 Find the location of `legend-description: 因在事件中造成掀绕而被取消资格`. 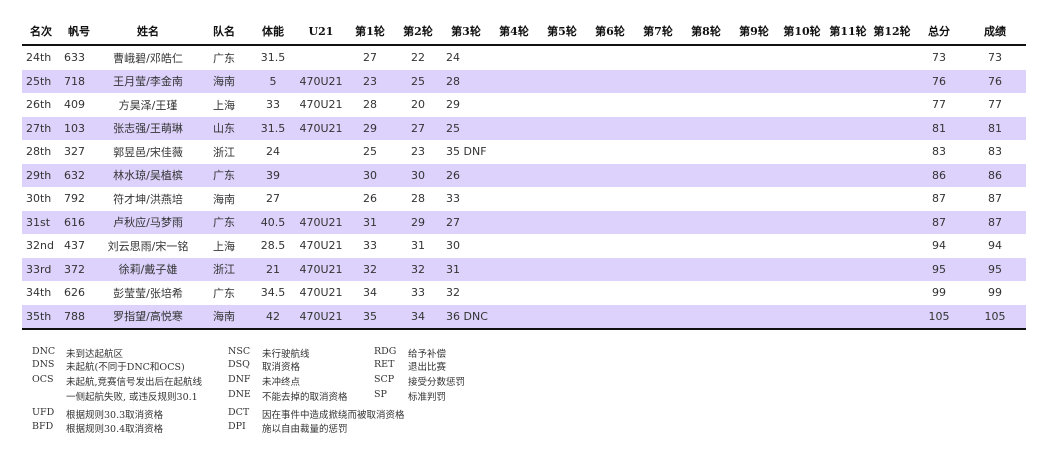

legend-description: 因在事件中造成掀绕而被取消资格 is located at coordinates (333, 415).